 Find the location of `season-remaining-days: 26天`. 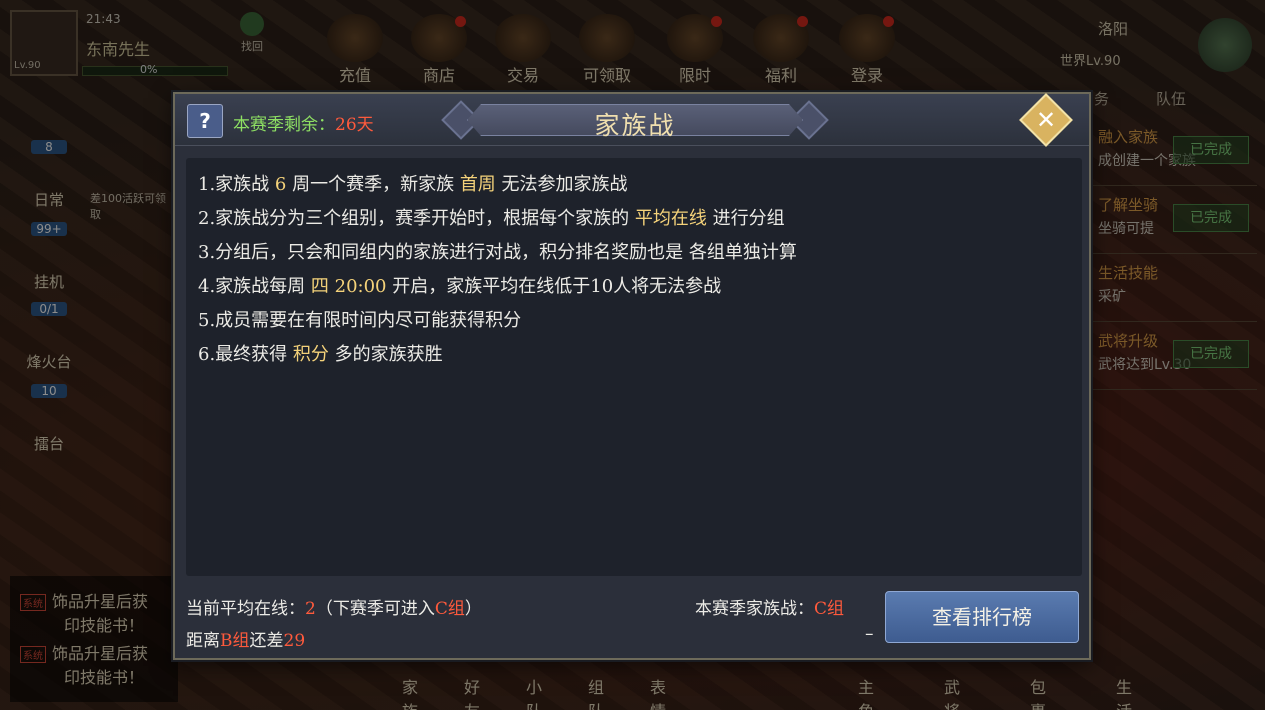

season-remaining-days: 26天 is located at coordinates (354, 125).